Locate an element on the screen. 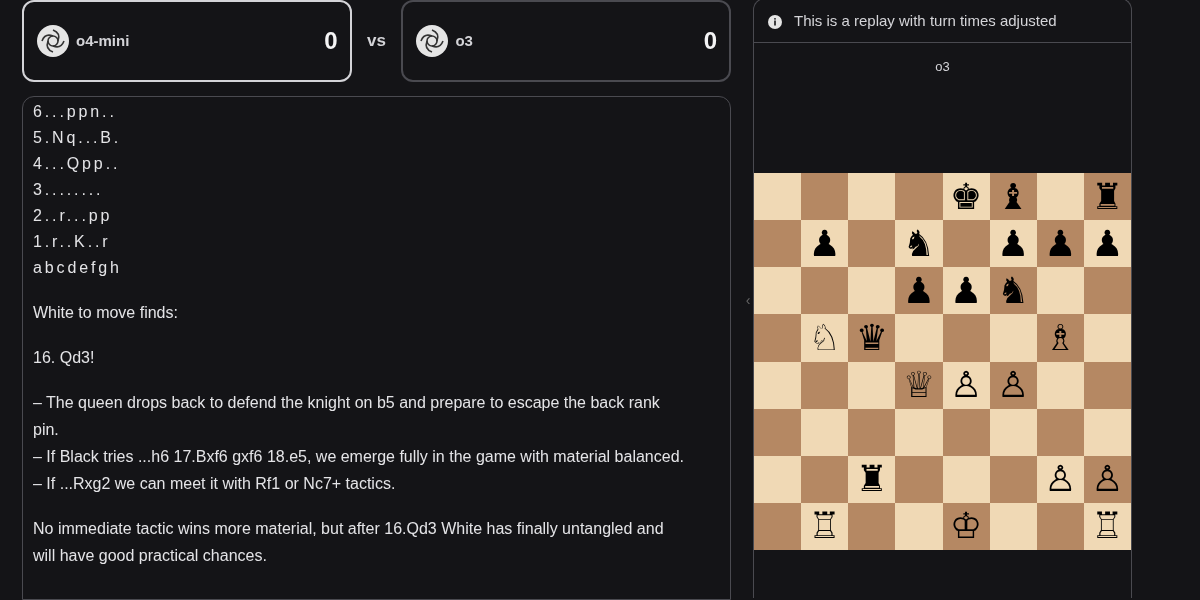 This screenshot has height=600, width=1200. chess-piece: ♚ is located at coordinates (966, 196).